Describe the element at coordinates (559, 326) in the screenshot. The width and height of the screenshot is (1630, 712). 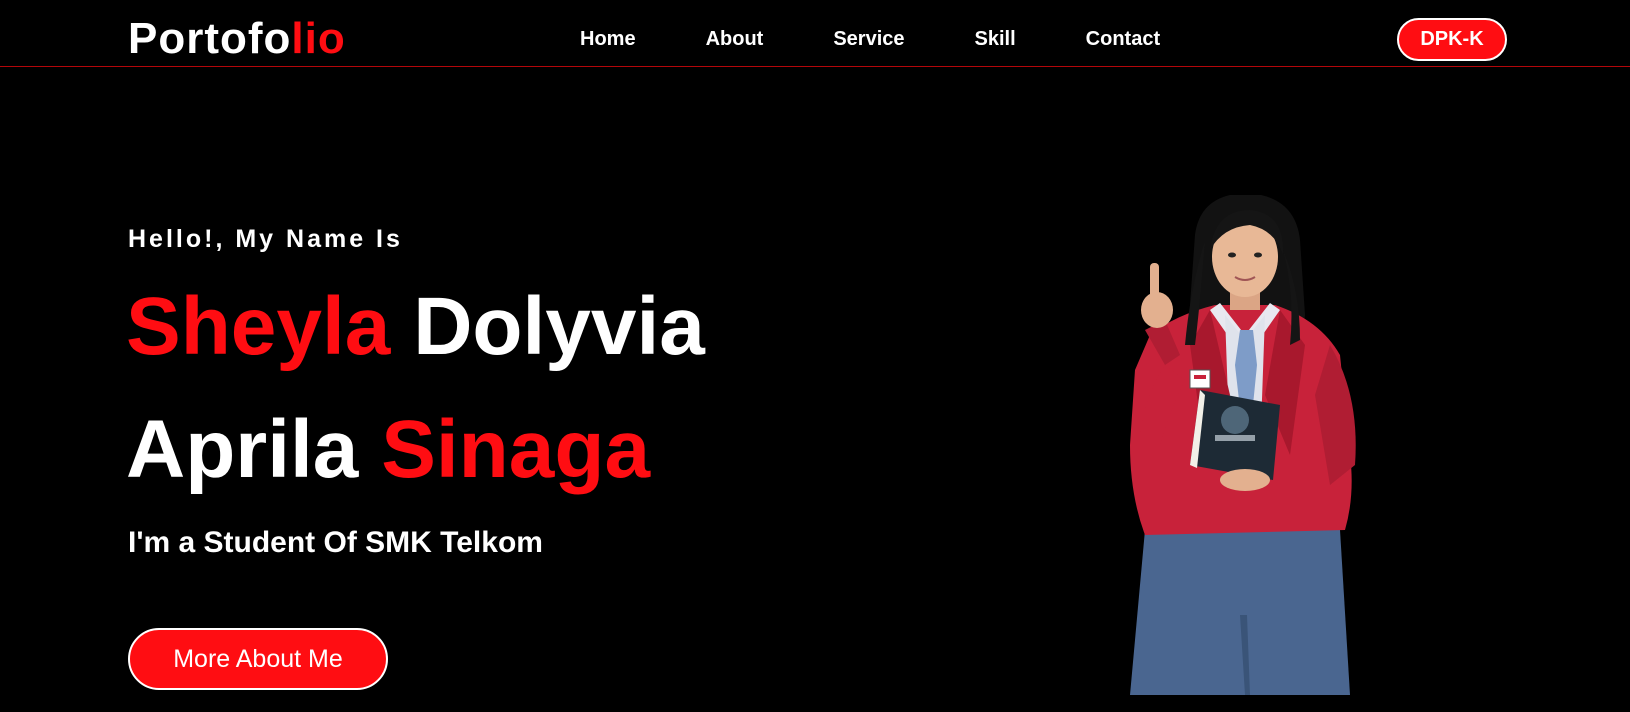
I see `hero-name-second: Dolyvia` at that location.